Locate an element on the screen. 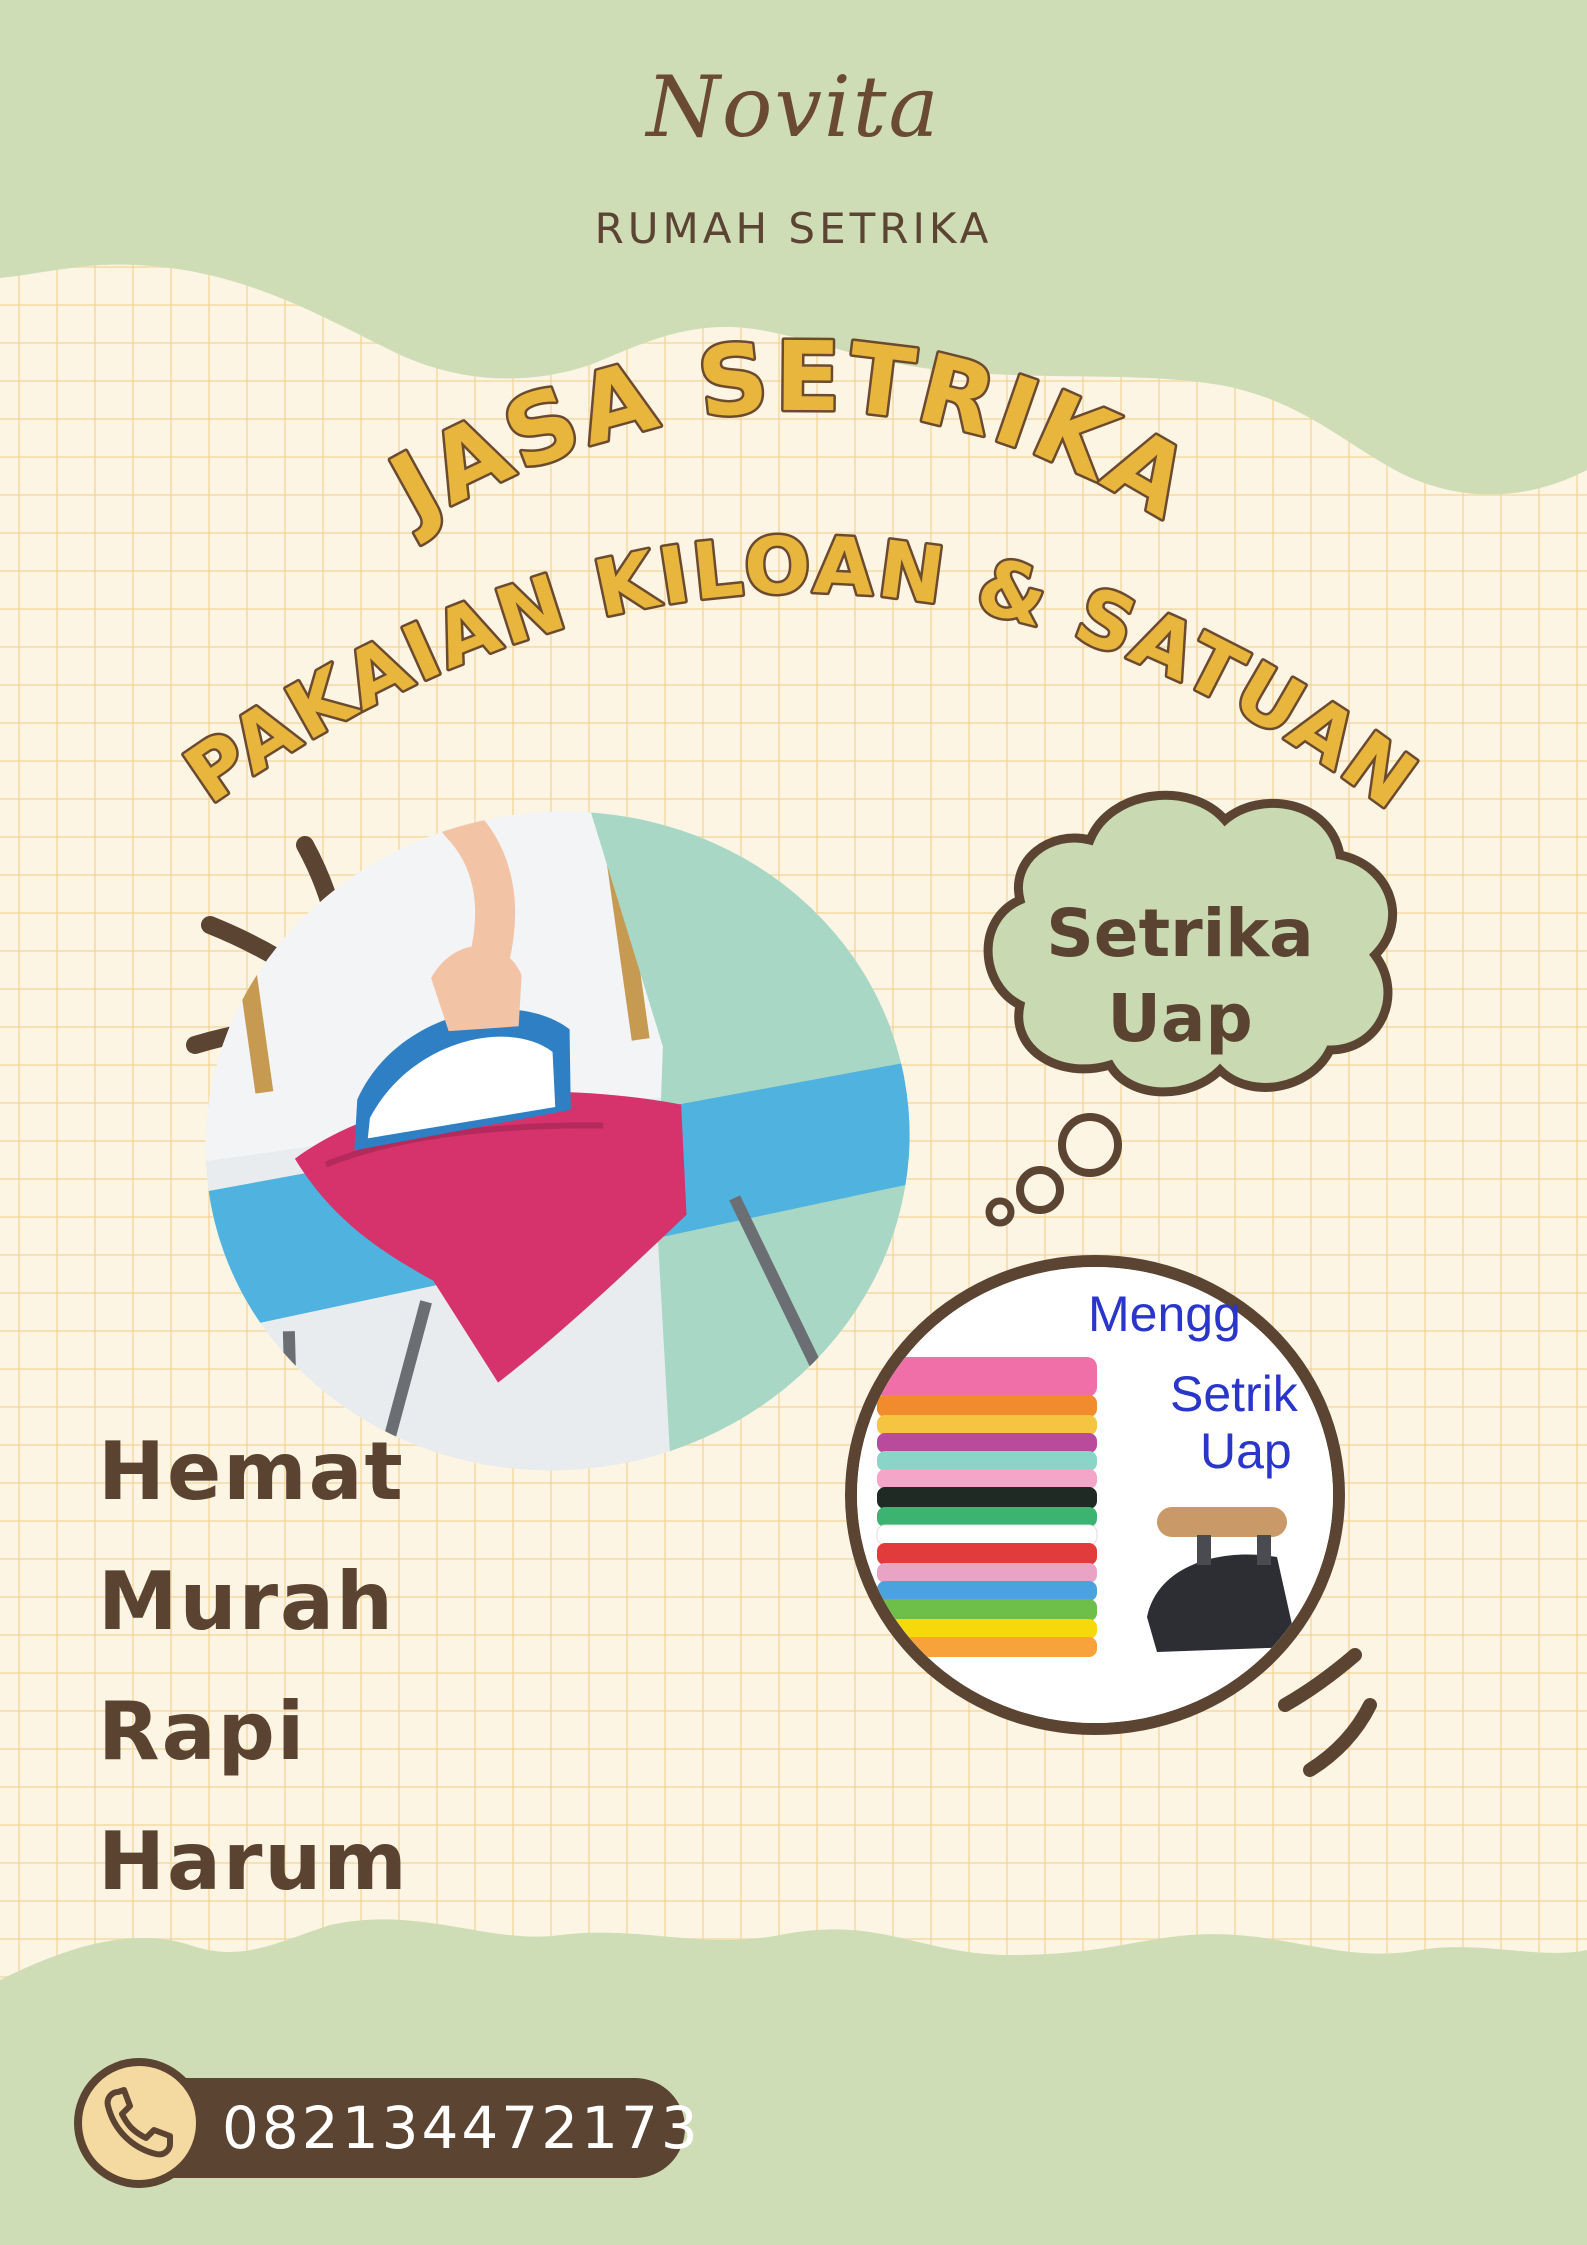 Image resolution: width=1587 pixels, height=2245 pixels. antique-iron is located at coordinates (1222, 1579).